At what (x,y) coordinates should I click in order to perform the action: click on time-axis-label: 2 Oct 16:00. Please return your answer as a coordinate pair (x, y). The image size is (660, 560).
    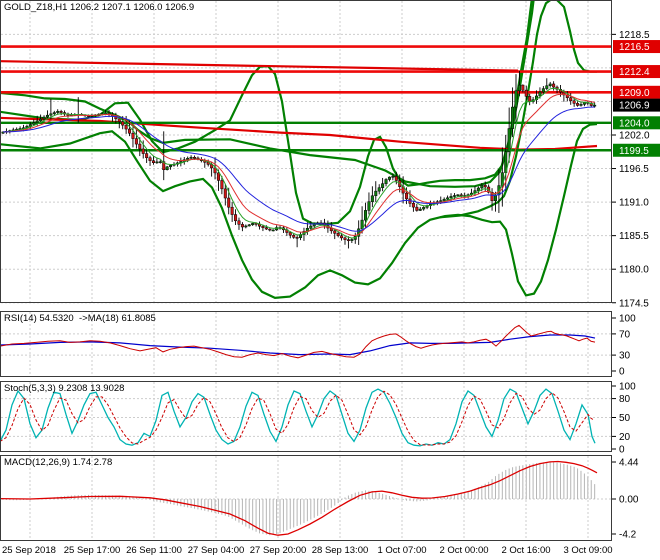
    Looking at the image, I should click on (525, 550).